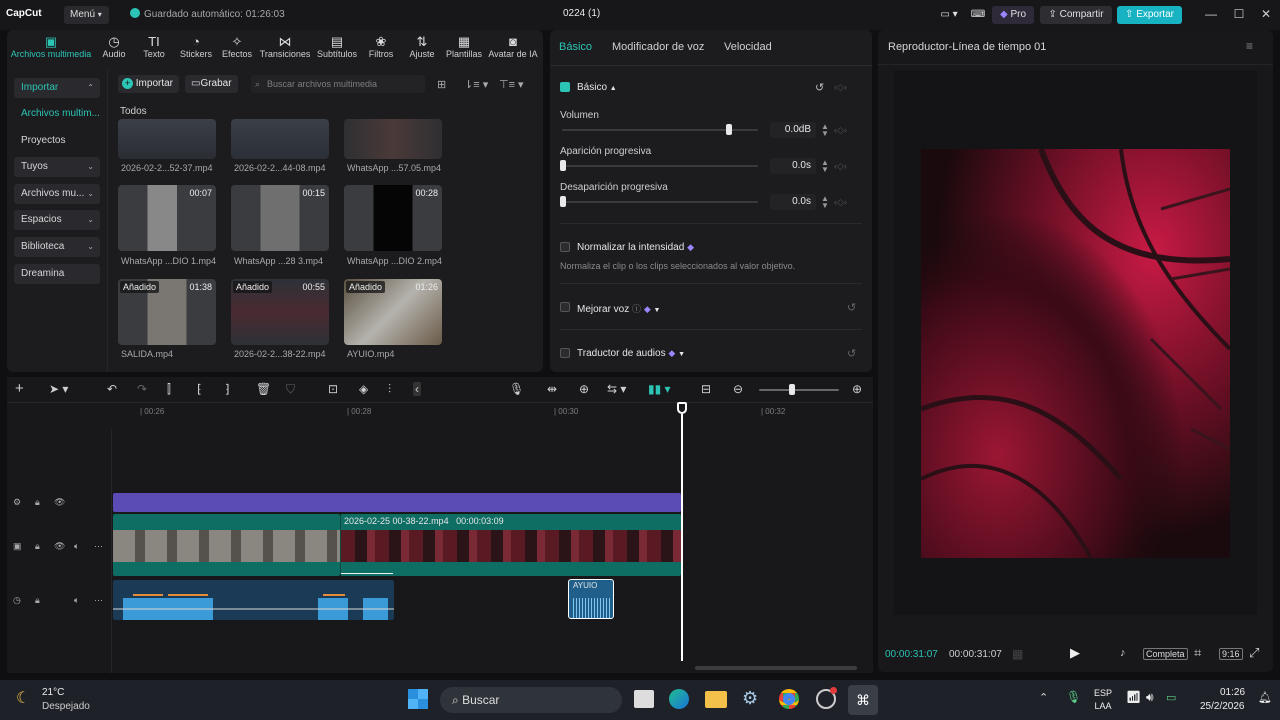 Image resolution: width=1280 pixels, height=720 pixels. What do you see at coordinates (1211, 14) in the screenshot?
I see `minimize-icon: —` at bounding box center [1211, 14].